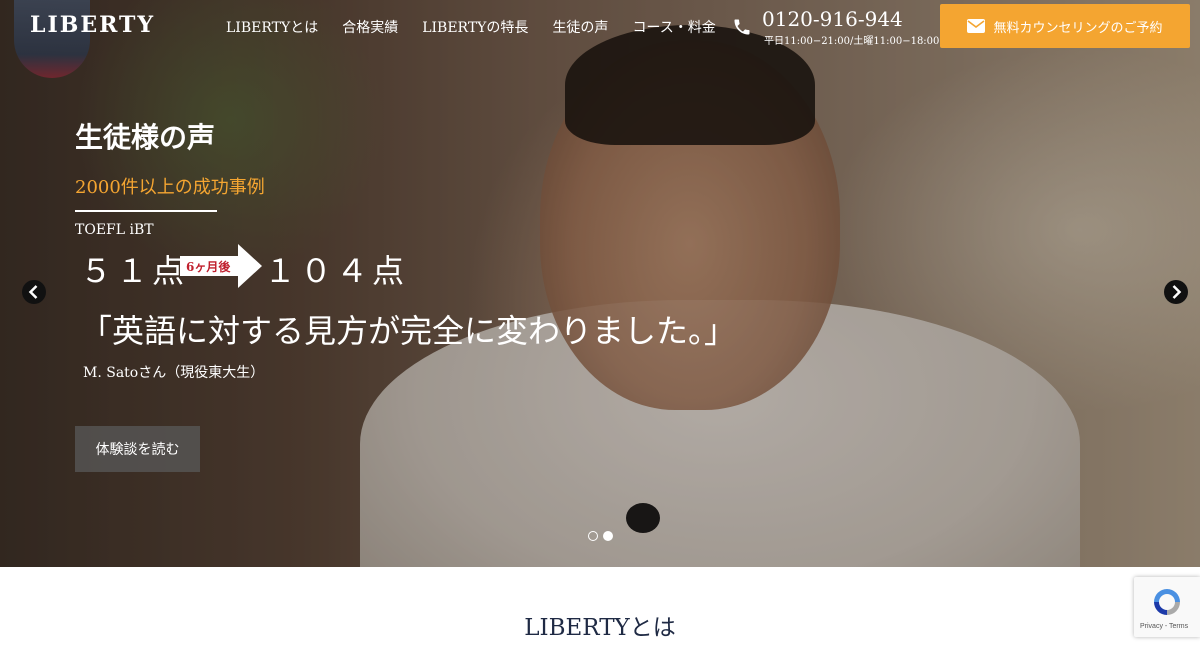  Describe the element at coordinates (475, 27) in the screenshot. I see `nav-item-features: LIBERTYの特長` at that location.